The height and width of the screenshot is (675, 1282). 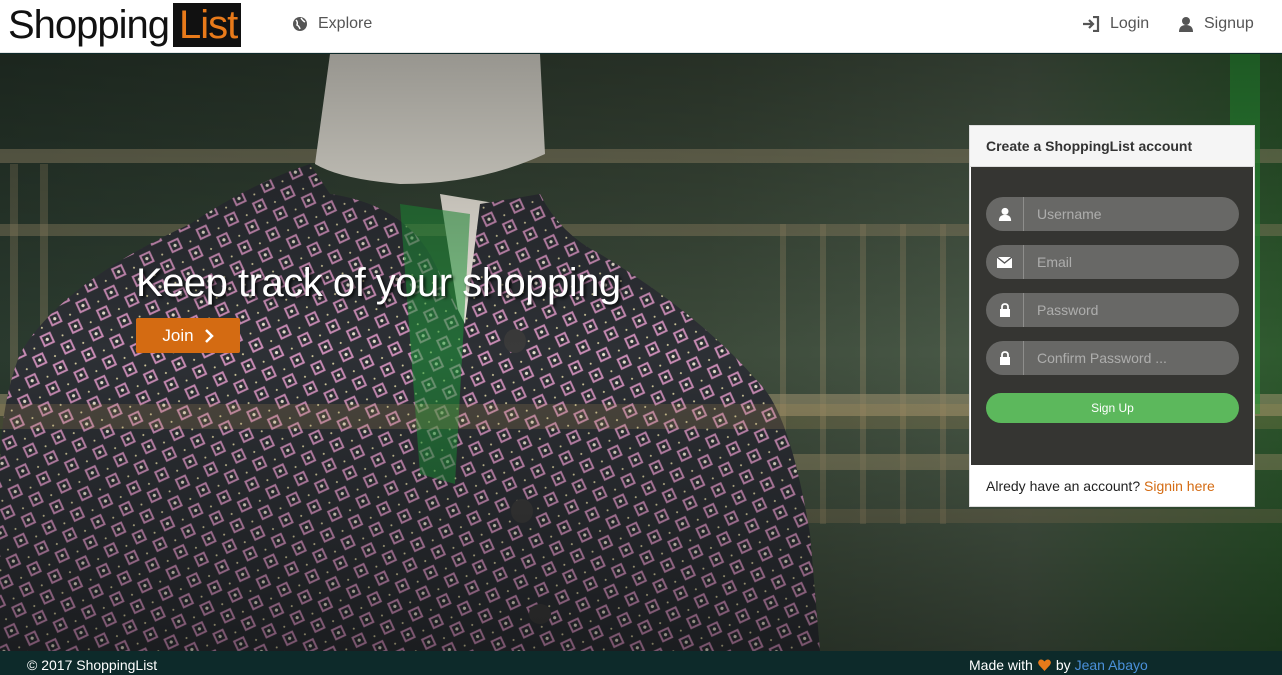 What do you see at coordinates (1005, 262) in the screenshot?
I see `envelope-icon` at bounding box center [1005, 262].